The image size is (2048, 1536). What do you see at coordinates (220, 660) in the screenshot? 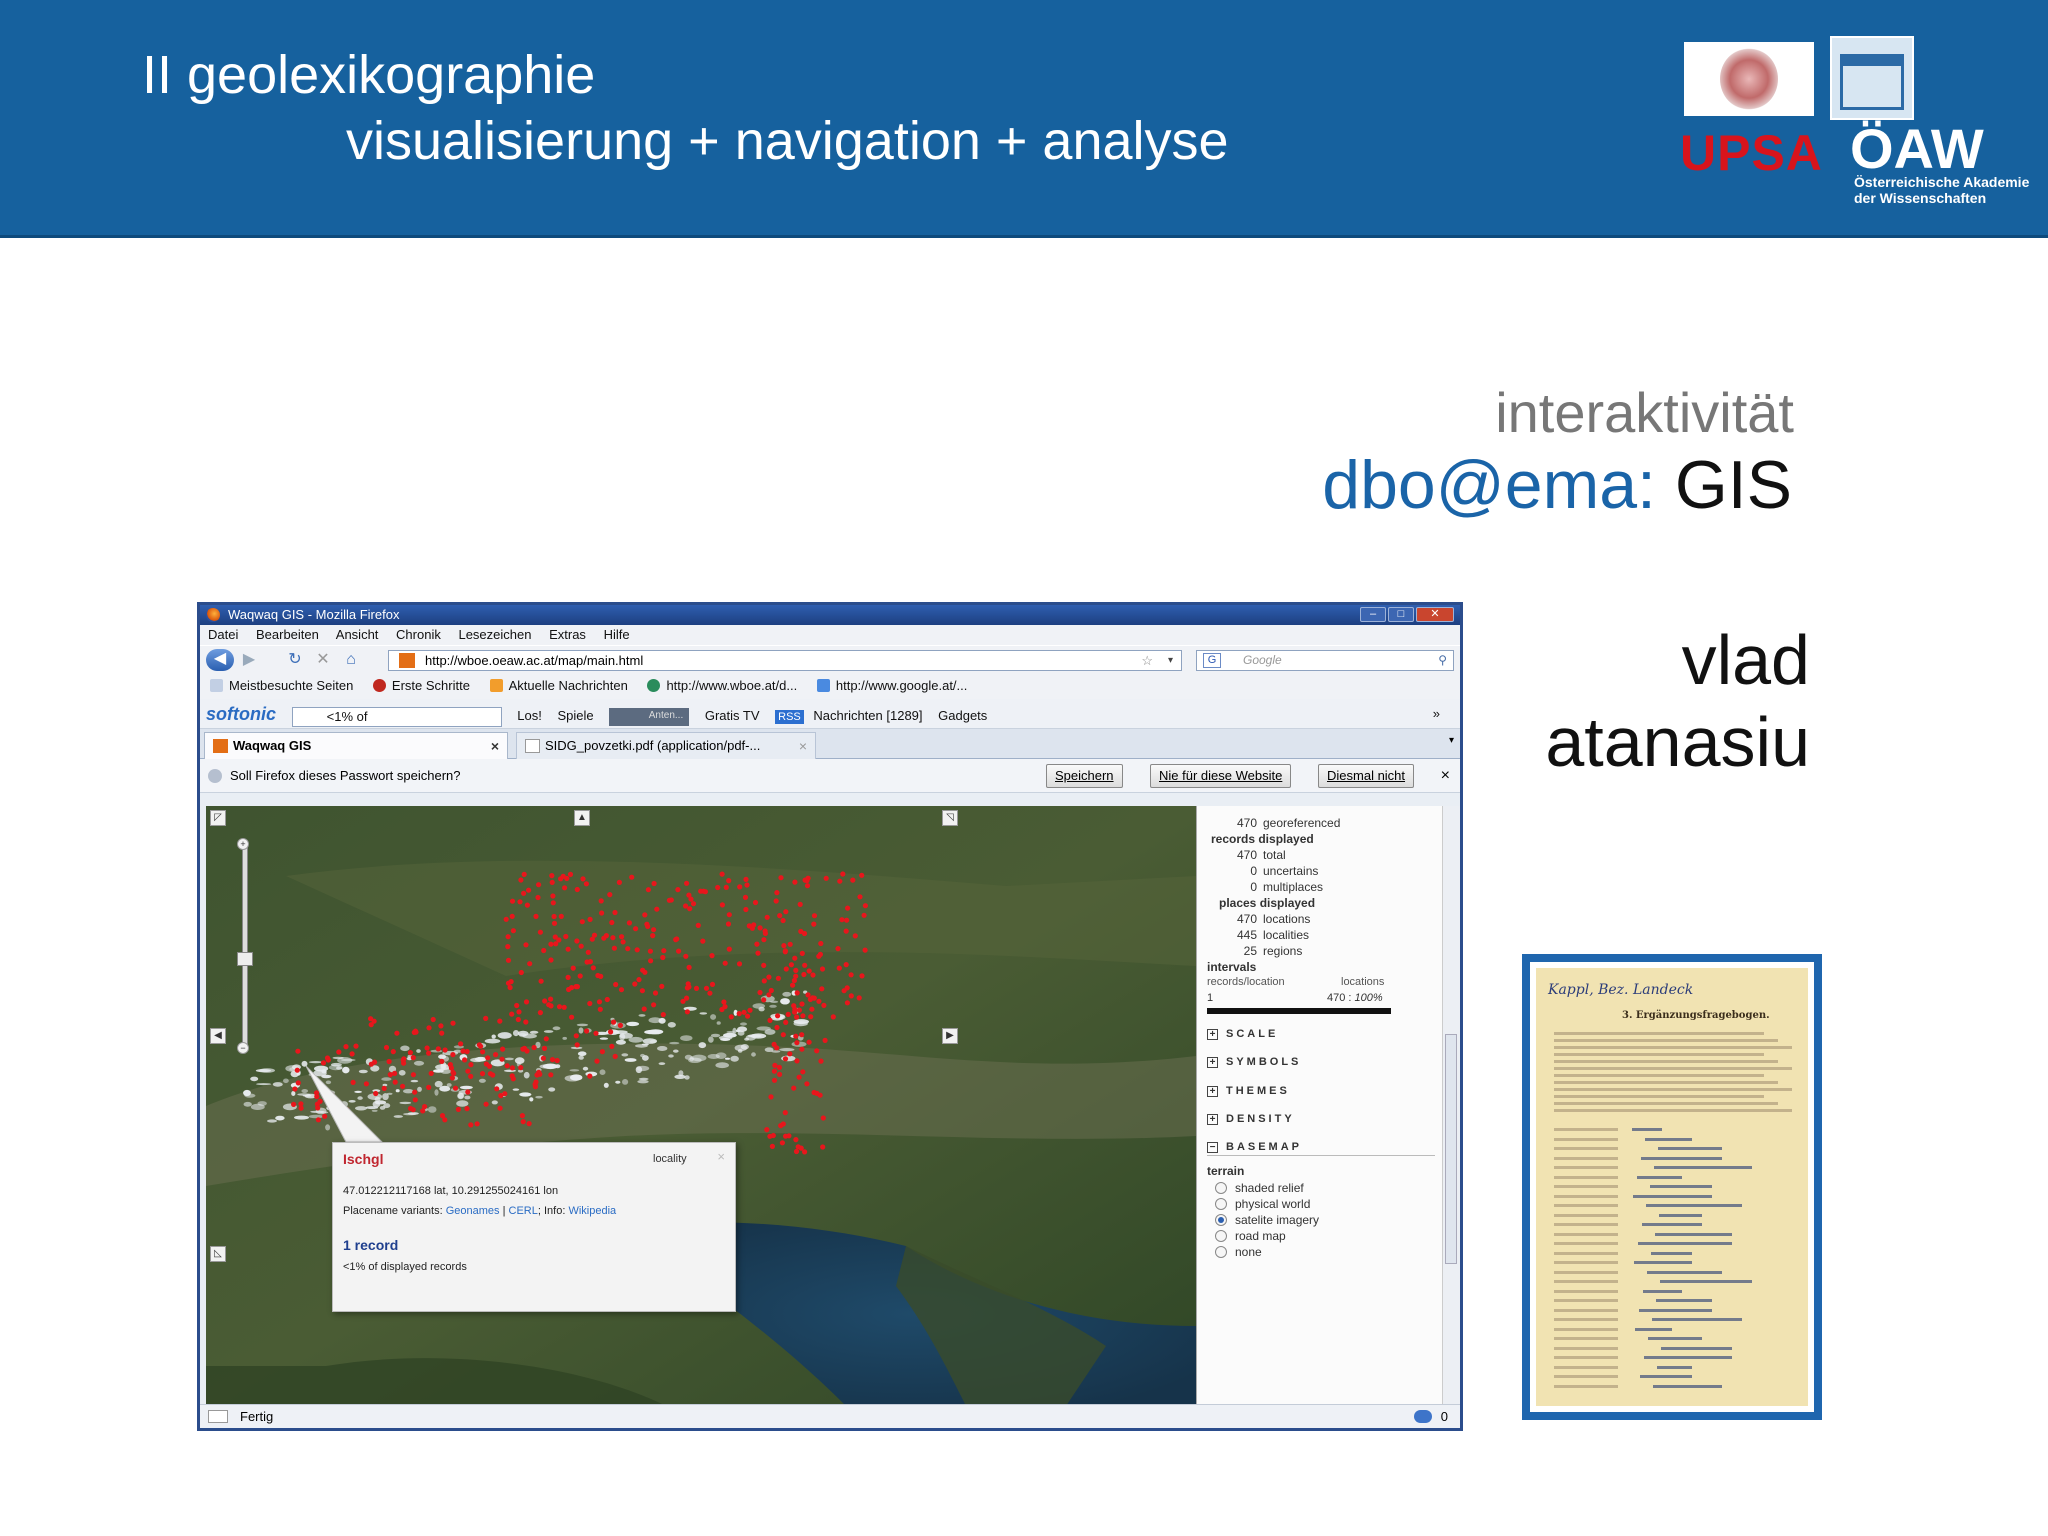
I see `back-button: ◀` at bounding box center [220, 660].